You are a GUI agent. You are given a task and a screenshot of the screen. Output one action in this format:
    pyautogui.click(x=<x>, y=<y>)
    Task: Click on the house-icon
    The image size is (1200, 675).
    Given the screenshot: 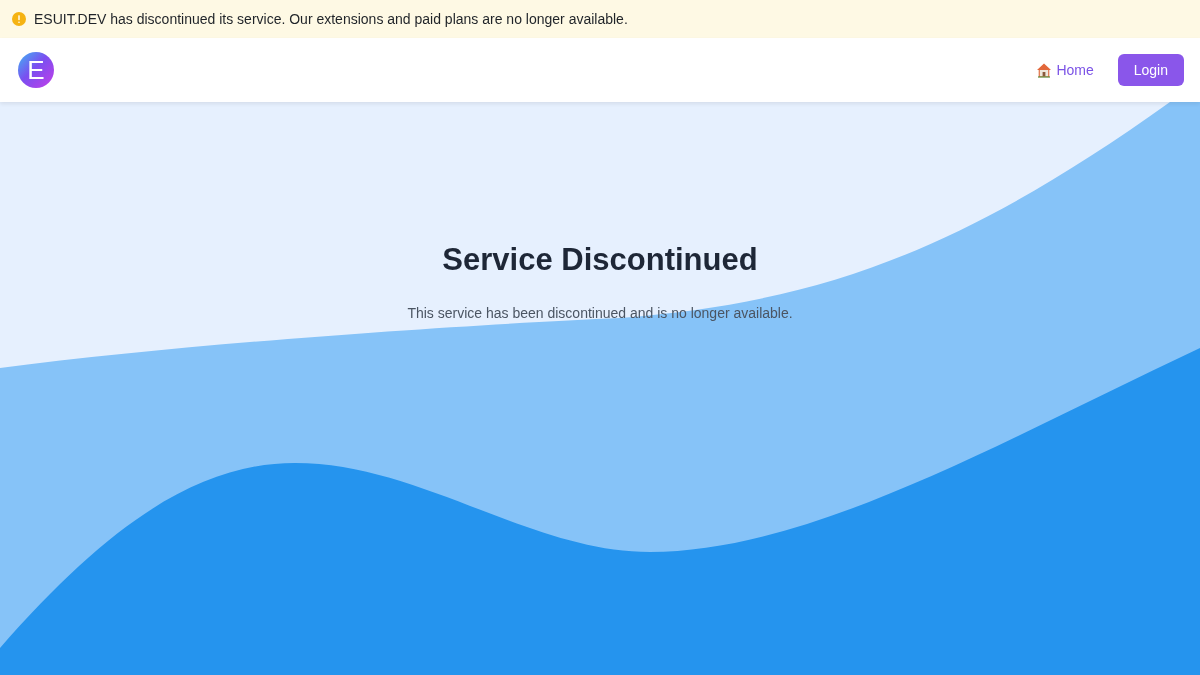 What is the action you would take?
    pyautogui.click(x=1044, y=70)
    